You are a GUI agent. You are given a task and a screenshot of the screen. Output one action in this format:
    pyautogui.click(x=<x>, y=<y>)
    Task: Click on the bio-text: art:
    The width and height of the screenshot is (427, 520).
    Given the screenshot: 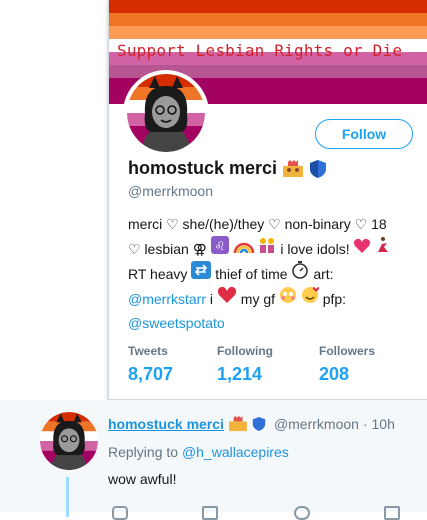 What is the action you would take?
    pyautogui.click(x=323, y=274)
    